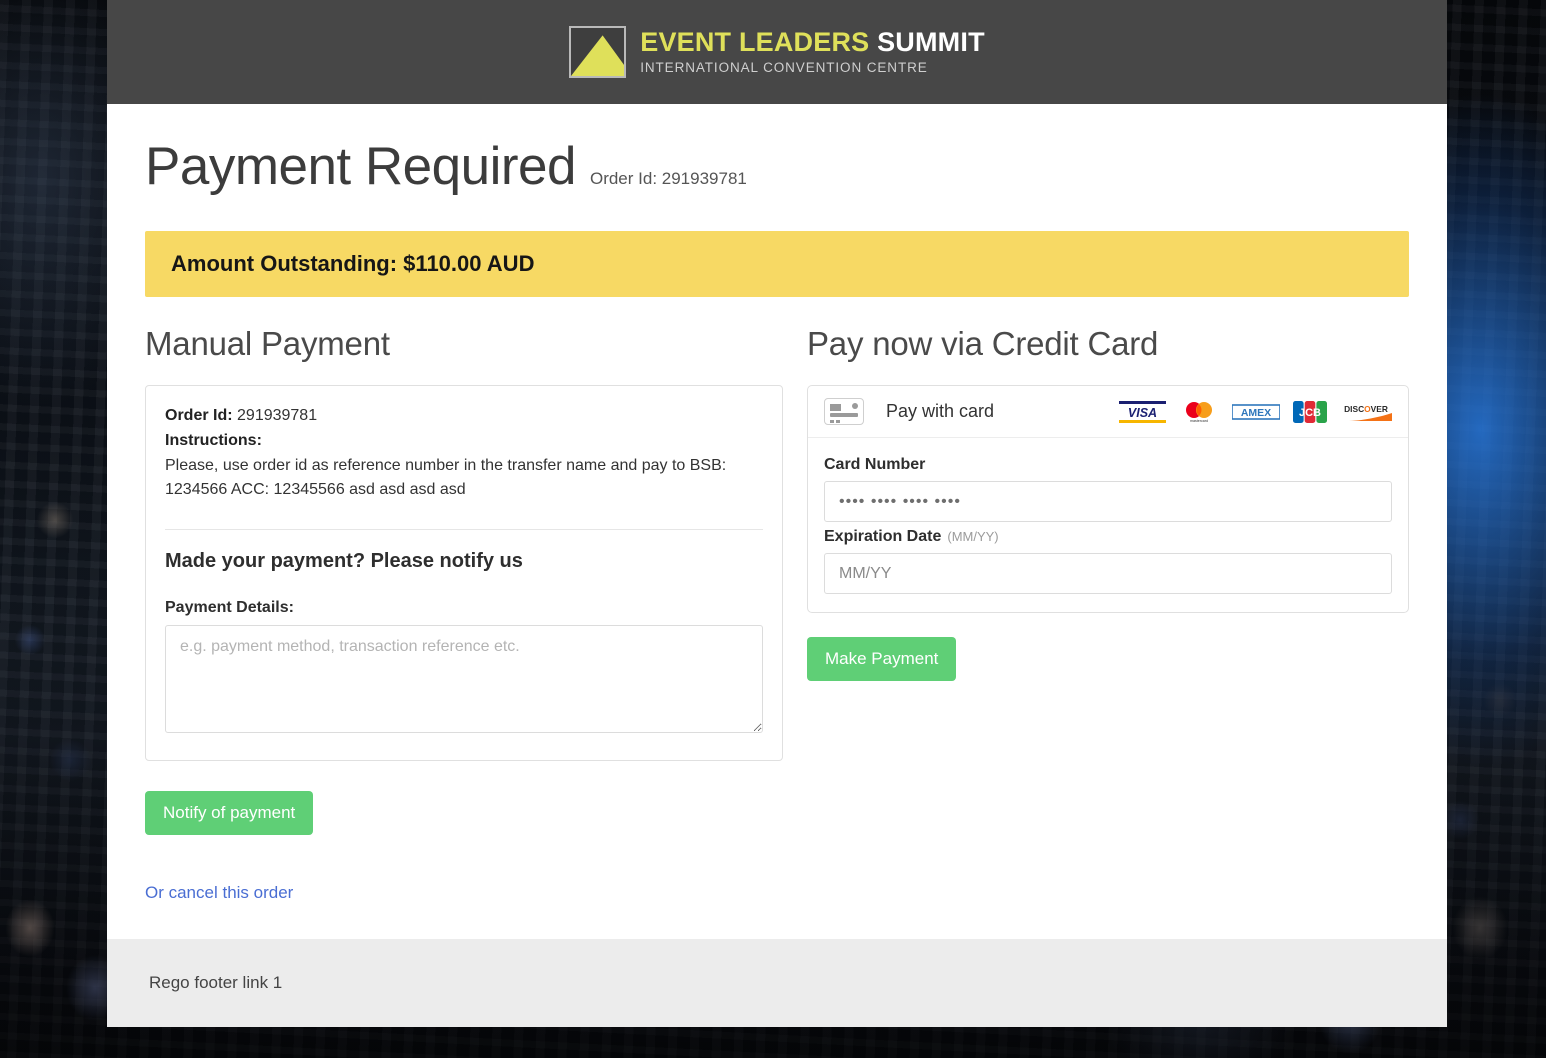  I want to click on site-footer: Rego footer link 1, so click(777, 983).